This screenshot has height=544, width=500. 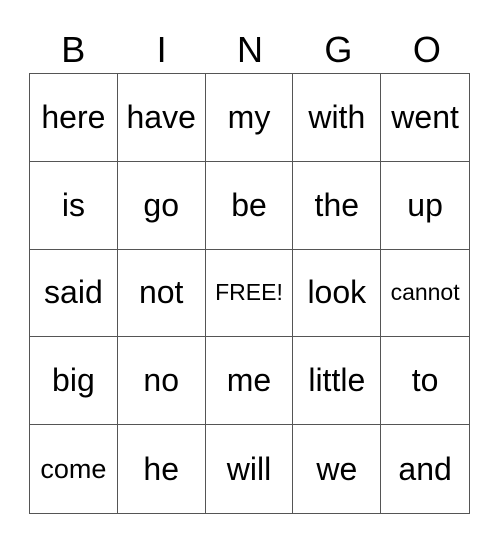 What do you see at coordinates (162, 469) in the screenshot?
I see `bingo-cell: he` at bounding box center [162, 469].